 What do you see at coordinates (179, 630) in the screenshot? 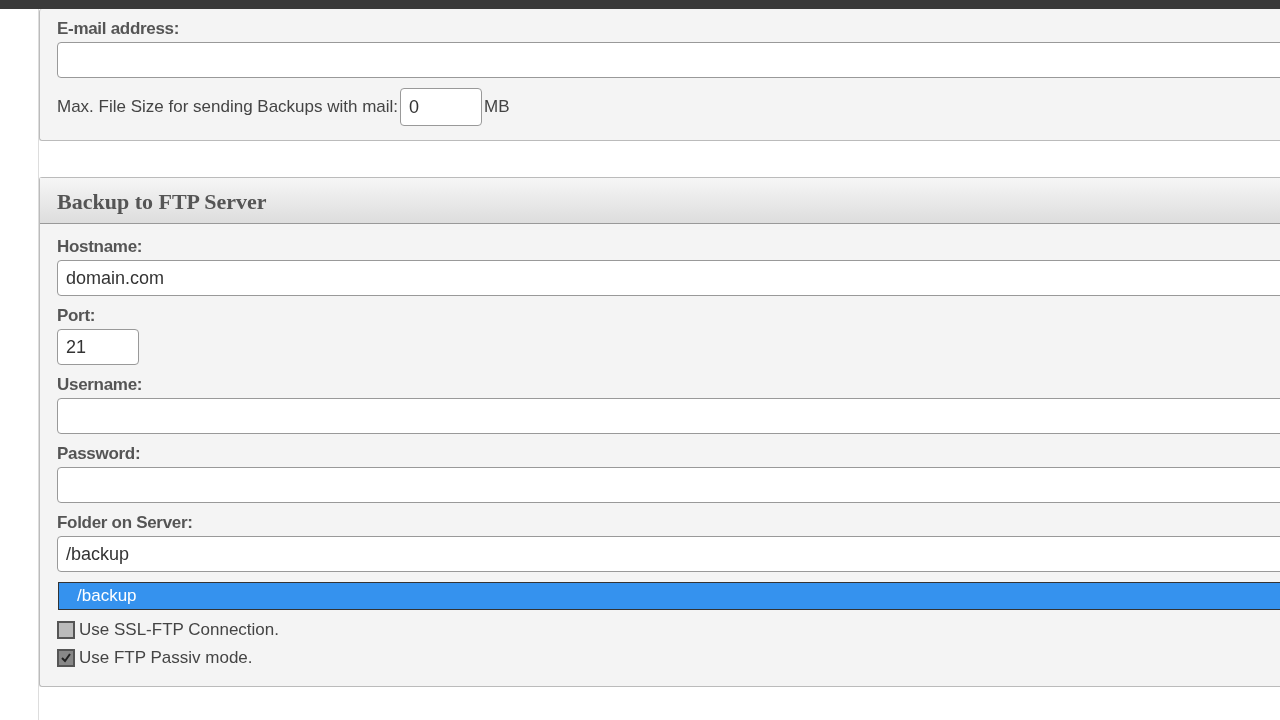
I see `checkbox-label: Use SSL-FTP Connection.` at bounding box center [179, 630].